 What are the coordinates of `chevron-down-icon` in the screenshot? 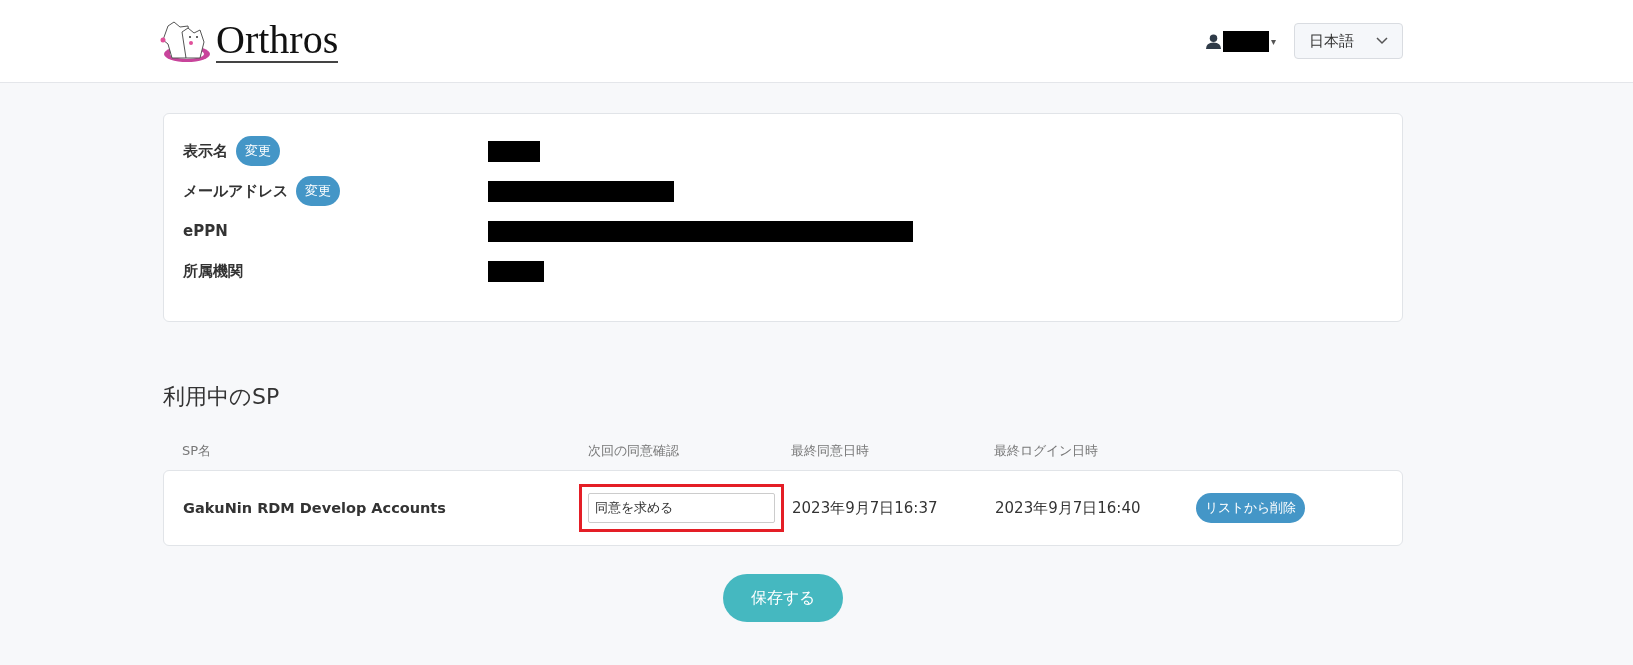 It's located at (1382, 41).